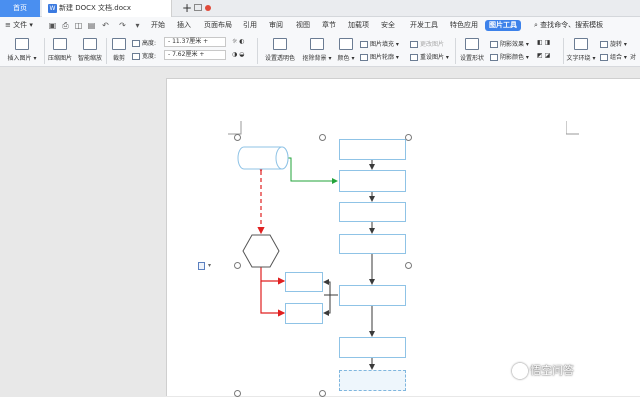  What do you see at coordinates (263, 158) in the screenshot?
I see `cylinder-shape` at bounding box center [263, 158].